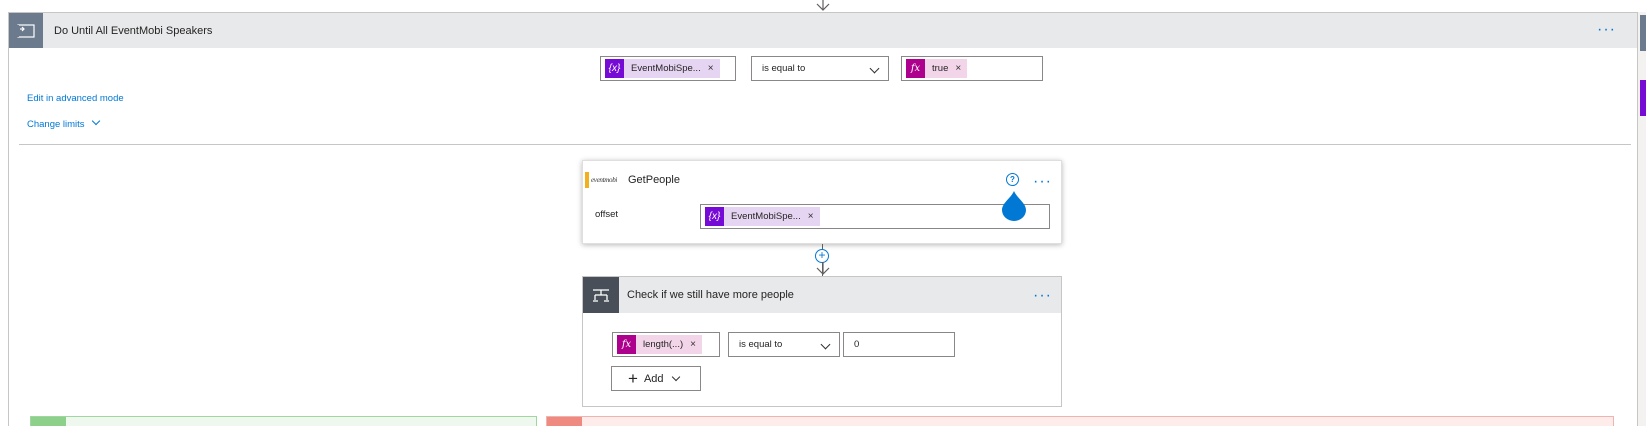 This screenshot has width=1646, height=426. I want to click on right-edge-panel, so click(1642, 219).